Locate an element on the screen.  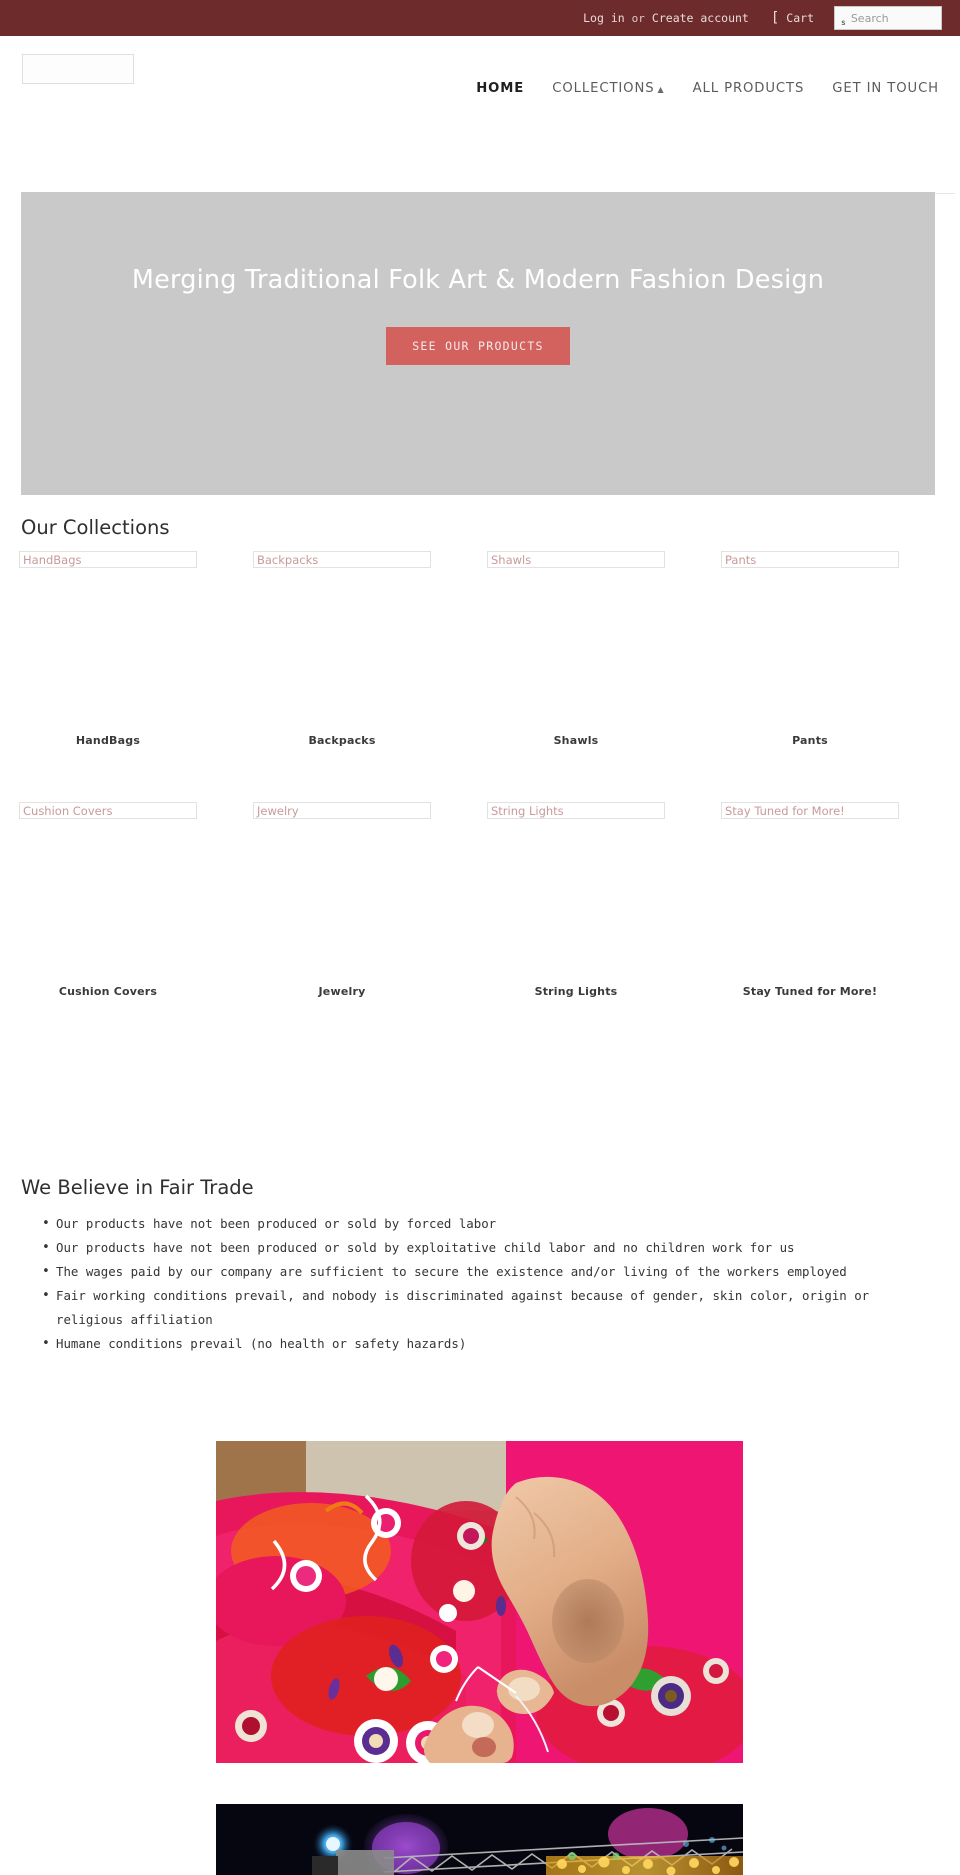
broken-image-placeholder: Jewelry is located at coordinates (342, 810).